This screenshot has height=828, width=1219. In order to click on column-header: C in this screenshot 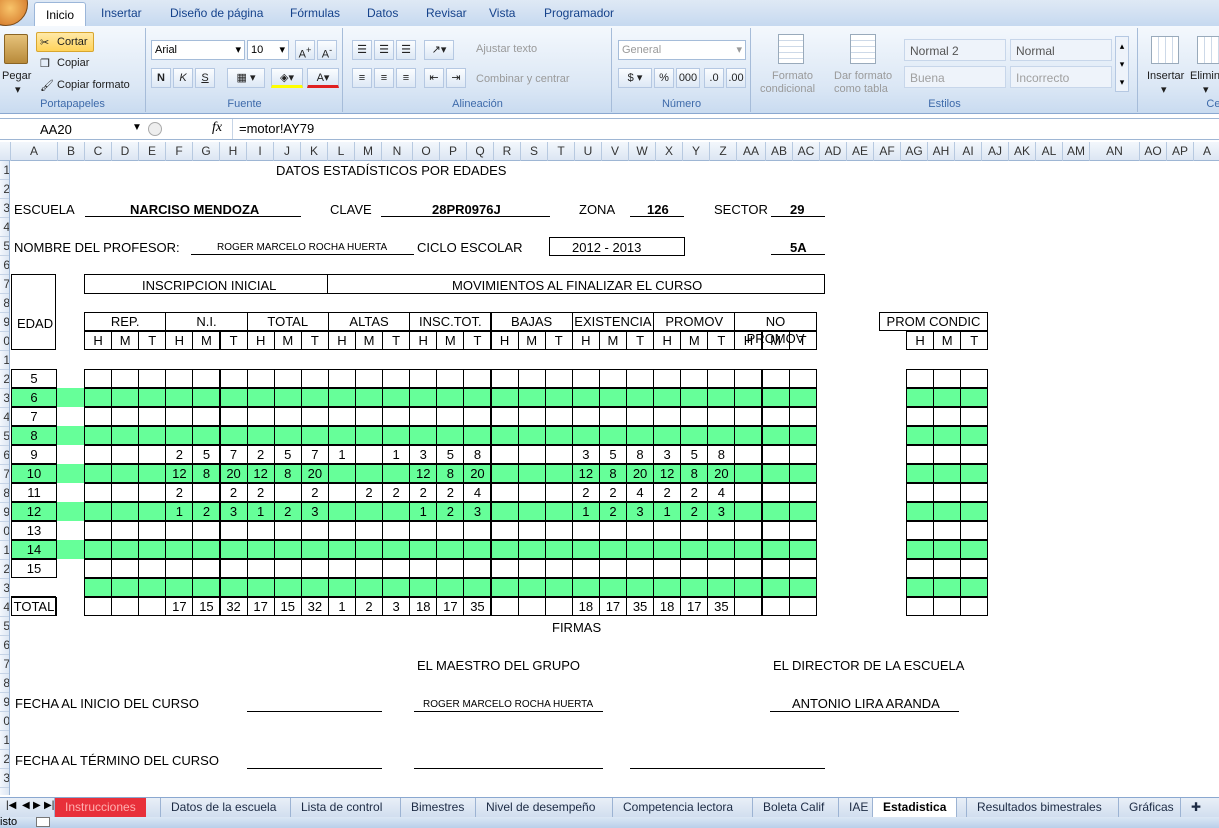, I will do `click(98, 151)`.